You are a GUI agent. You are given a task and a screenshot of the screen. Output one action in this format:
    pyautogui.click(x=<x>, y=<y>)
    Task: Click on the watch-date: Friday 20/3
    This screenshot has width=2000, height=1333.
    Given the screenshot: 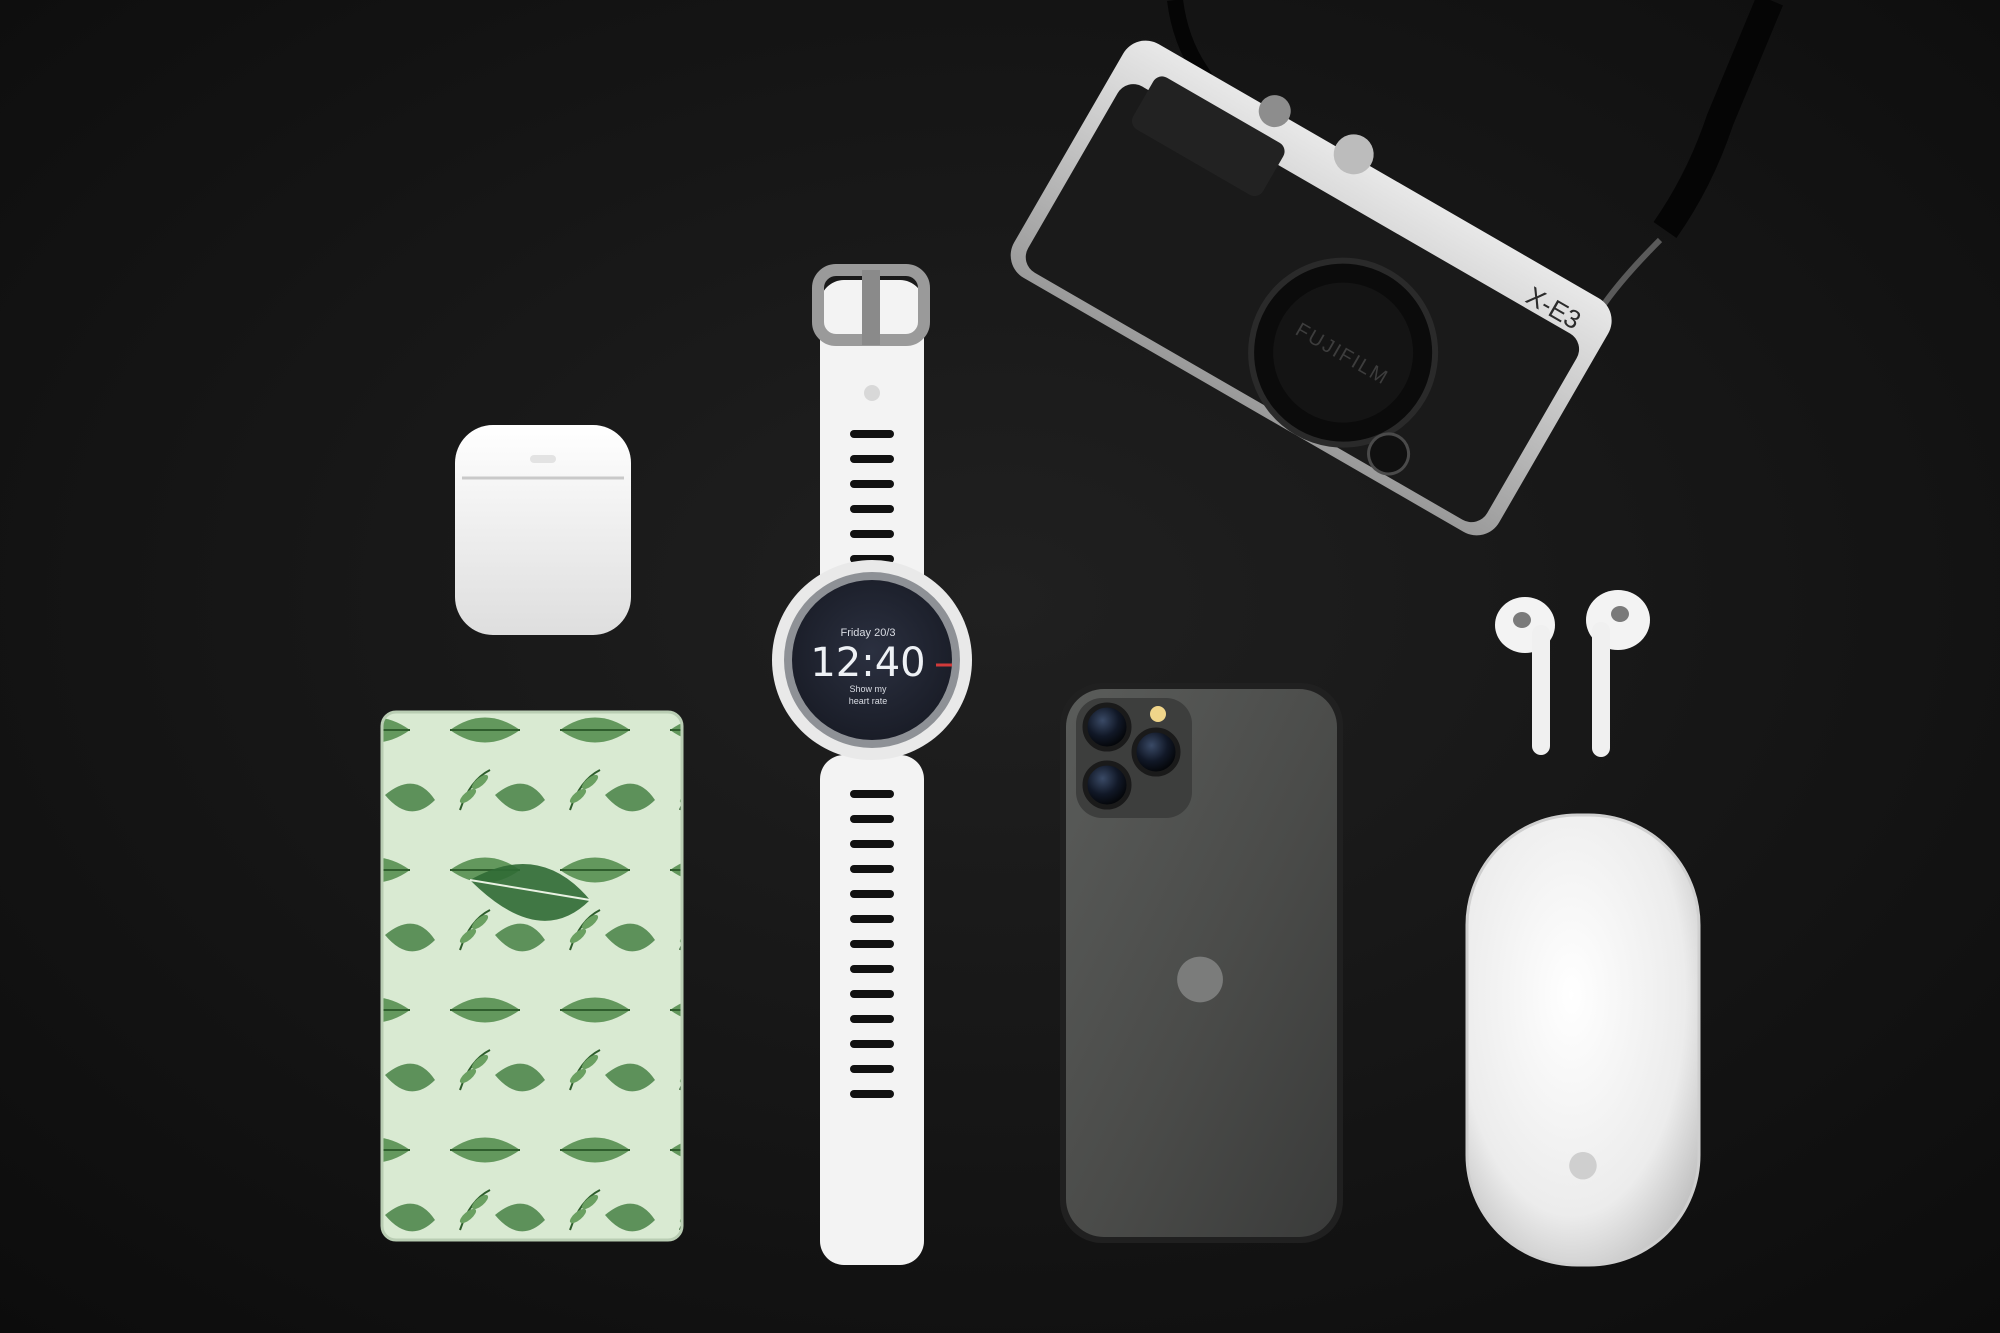 What is the action you would take?
    pyautogui.click(x=867, y=633)
    